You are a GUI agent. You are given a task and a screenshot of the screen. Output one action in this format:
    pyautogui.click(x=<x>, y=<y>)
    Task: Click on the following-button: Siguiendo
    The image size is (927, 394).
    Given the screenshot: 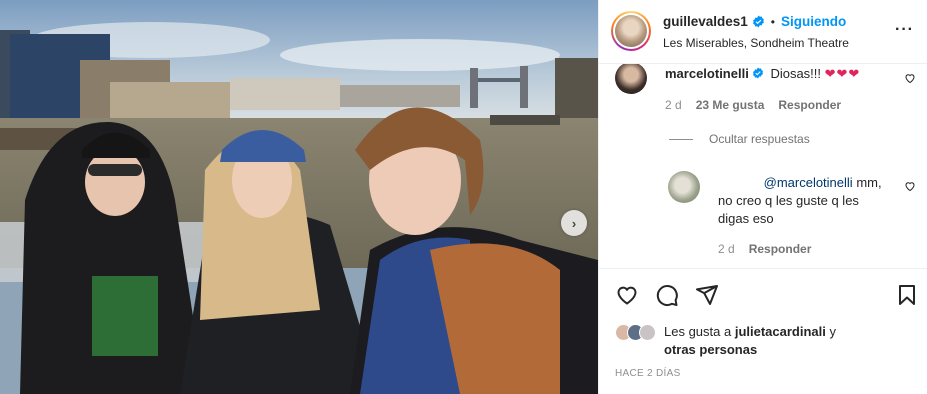 What is the action you would take?
    pyautogui.click(x=813, y=21)
    